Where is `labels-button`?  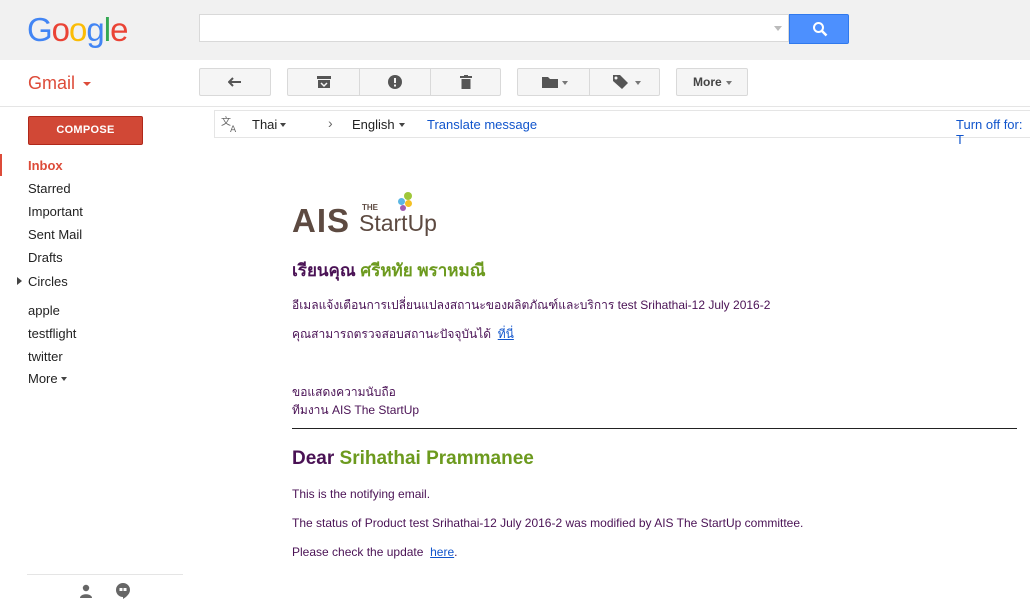
labels-button is located at coordinates (625, 82).